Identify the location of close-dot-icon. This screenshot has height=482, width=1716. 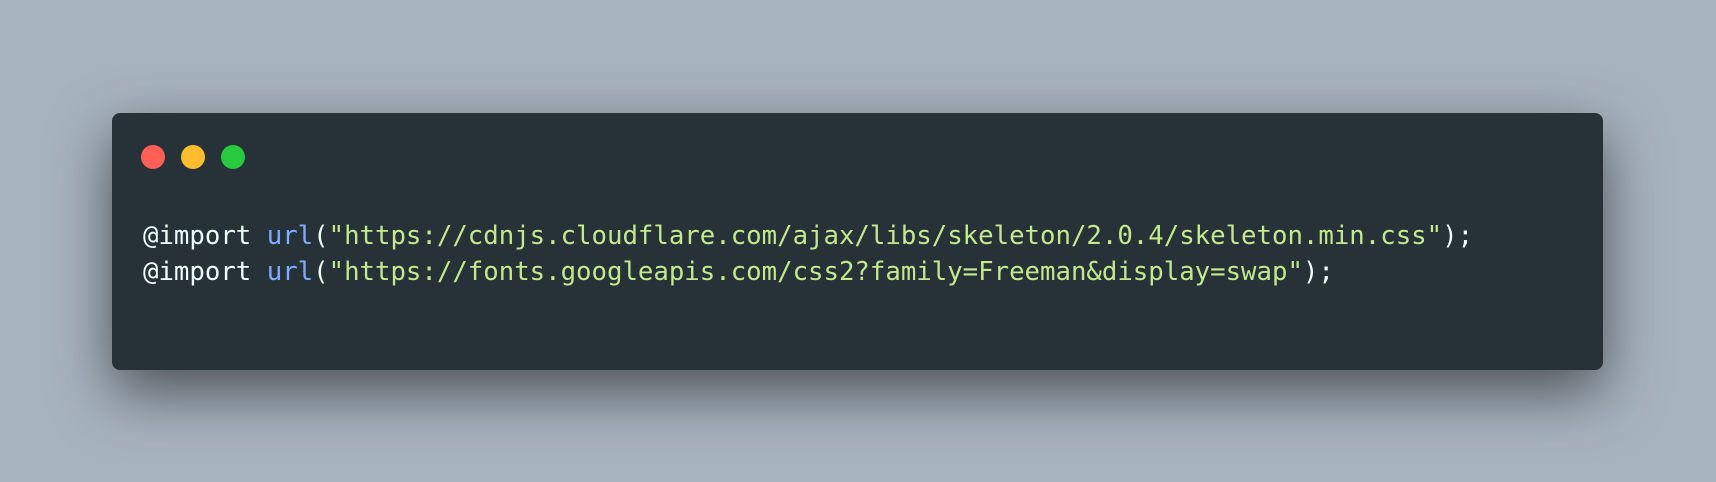
(153, 157).